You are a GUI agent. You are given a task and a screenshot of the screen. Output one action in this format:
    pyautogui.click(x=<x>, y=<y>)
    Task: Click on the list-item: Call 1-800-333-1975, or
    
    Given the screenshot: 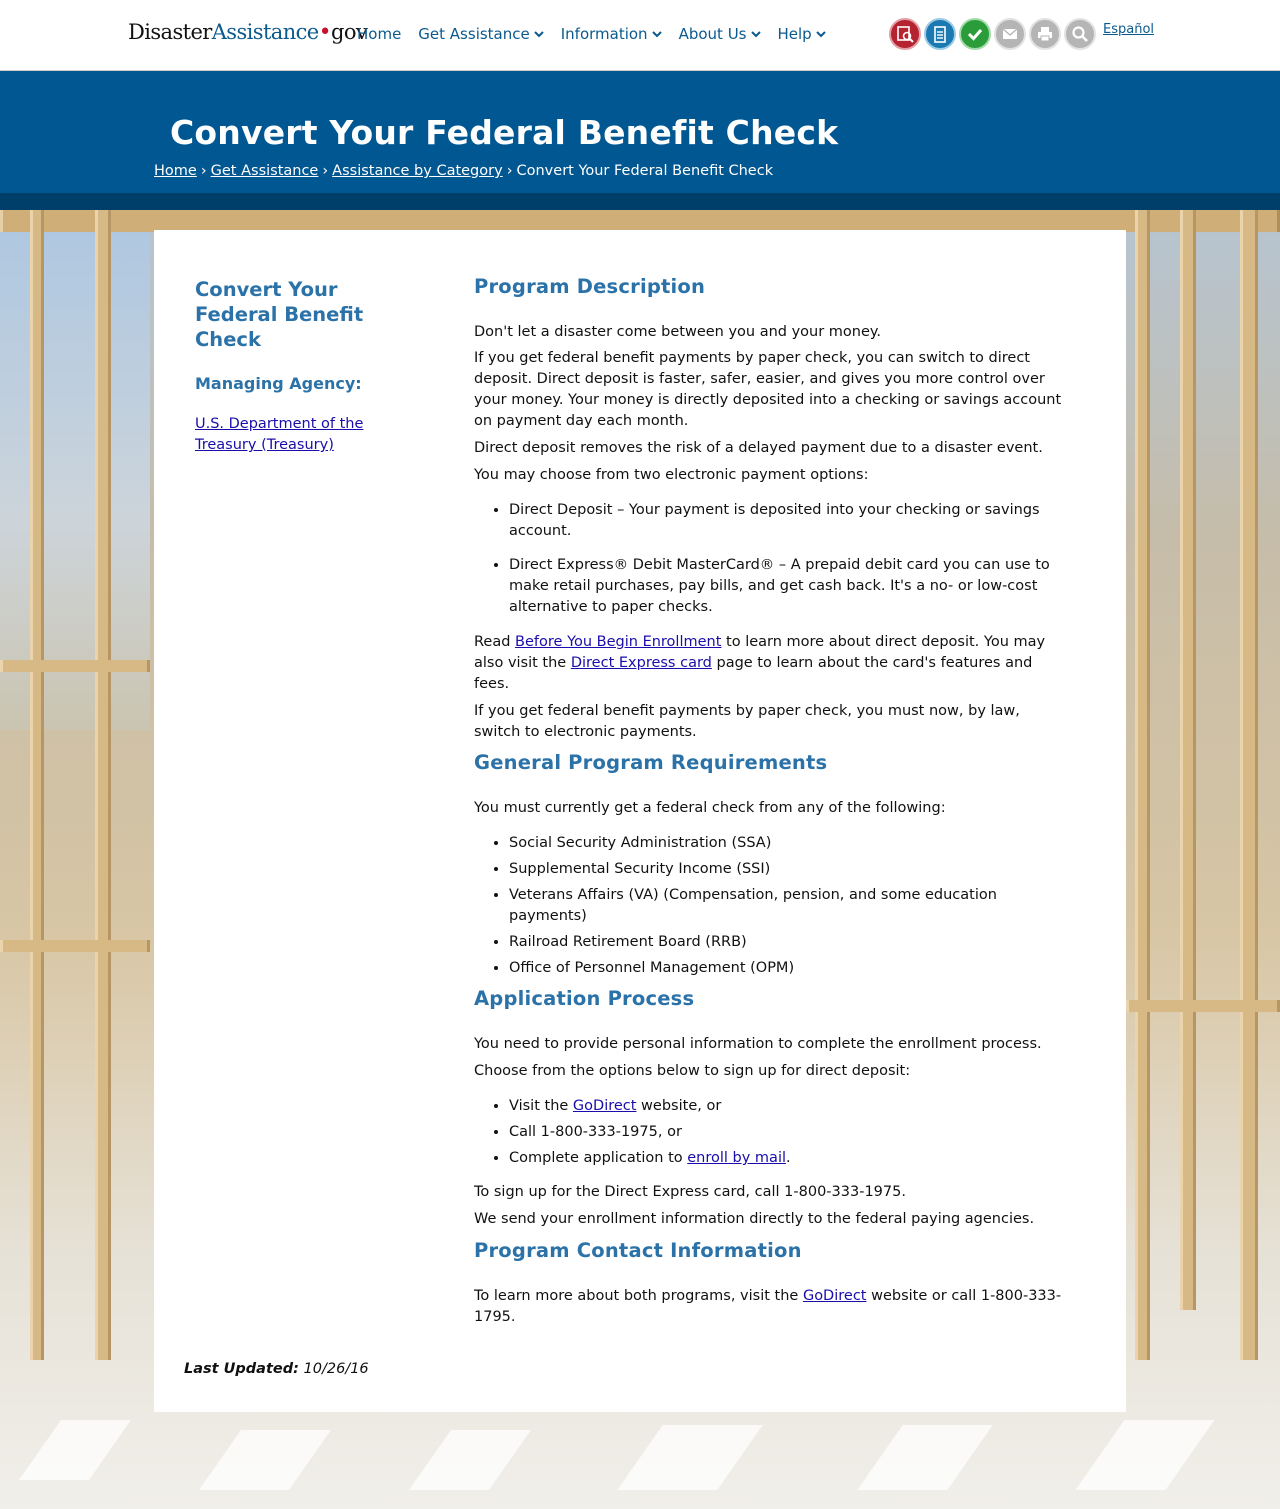 What is the action you would take?
    pyautogui.click(x=786, y=1132)
    